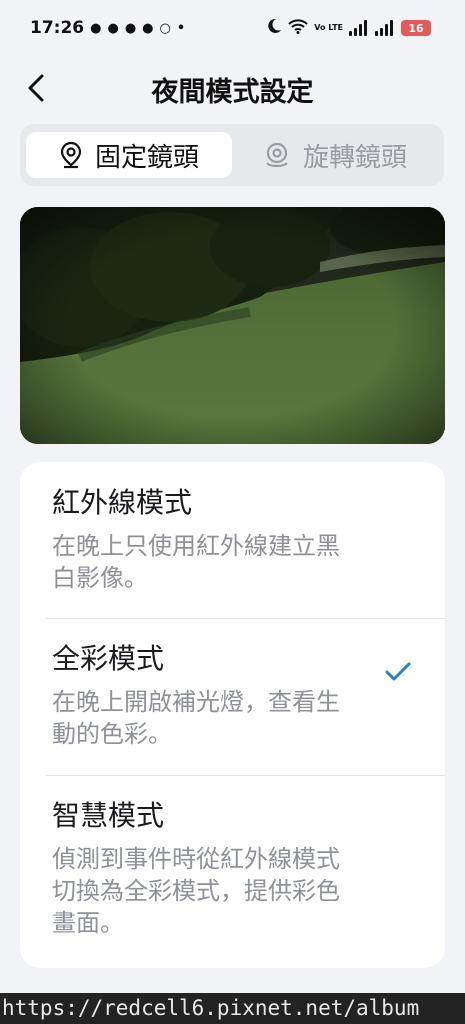 Image resolution: width=465 pixels, height=1024 pixels. I want to click on camera-type-tabs: 固定鏡頭 旋轉鏡頭, so click(232, 155).